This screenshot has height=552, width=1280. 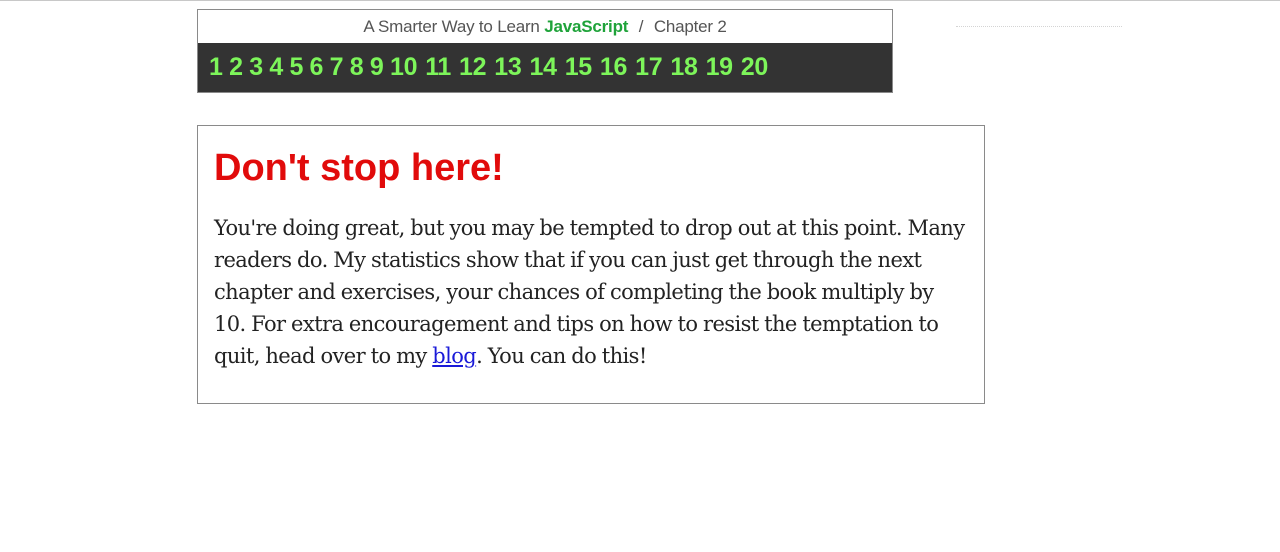 What do you see at coordinates (640, 0) in the screenshot?
I see `top-divider` at bounding box center [640, 0].